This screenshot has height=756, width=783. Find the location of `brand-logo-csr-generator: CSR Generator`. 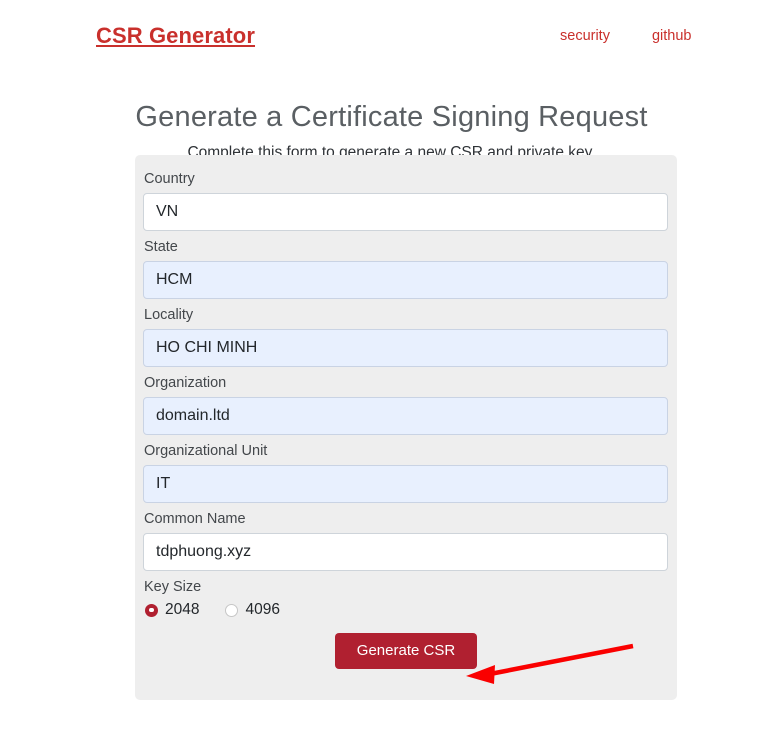

brand-logo-csr-generator: CSR Generator is located at coordinates (175, 36).